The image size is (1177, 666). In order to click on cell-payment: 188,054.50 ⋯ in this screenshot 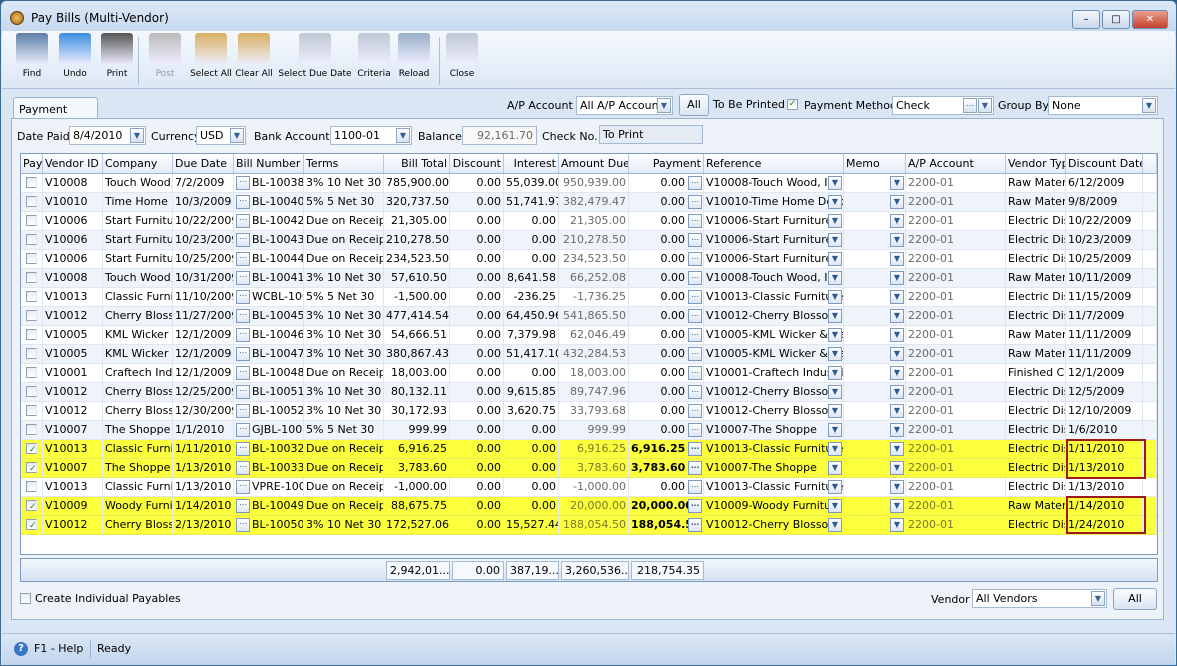, I will do `click(666, 525)`.